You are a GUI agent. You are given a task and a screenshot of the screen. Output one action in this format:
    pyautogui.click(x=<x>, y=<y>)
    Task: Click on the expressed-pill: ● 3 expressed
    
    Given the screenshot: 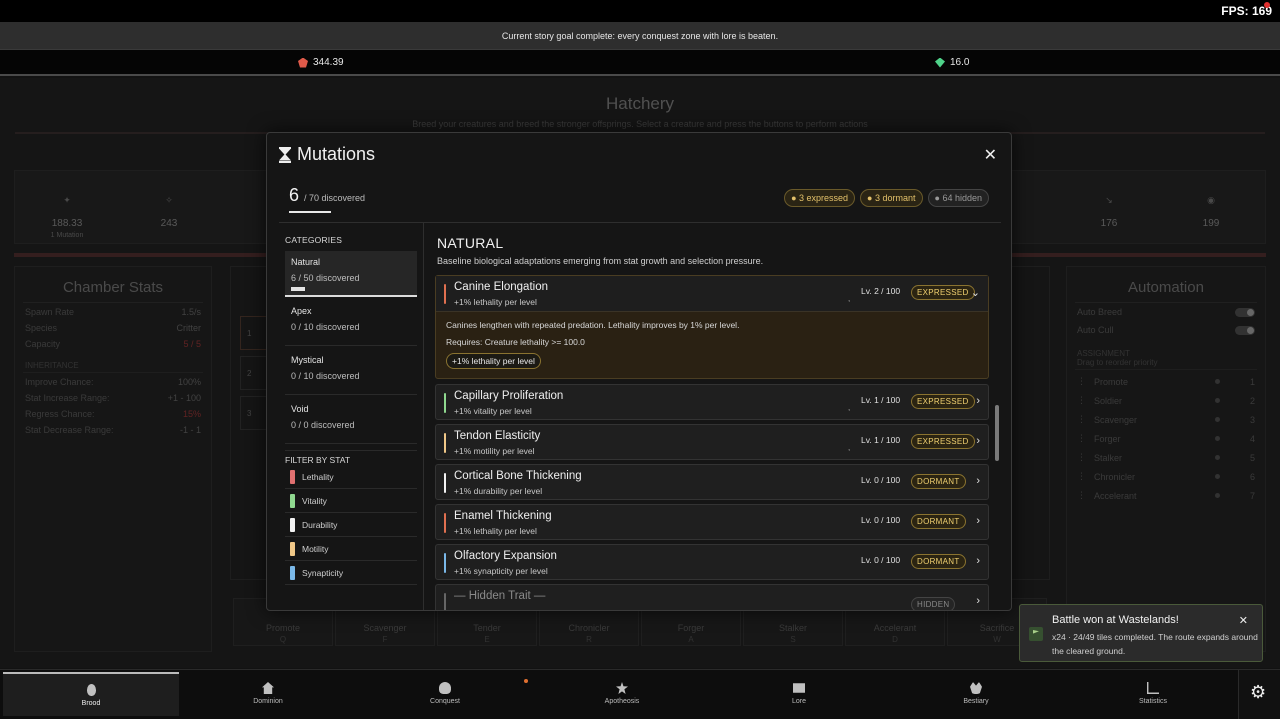 What is the action you would take?
    pyautogui.click(x=820, y=198)
    